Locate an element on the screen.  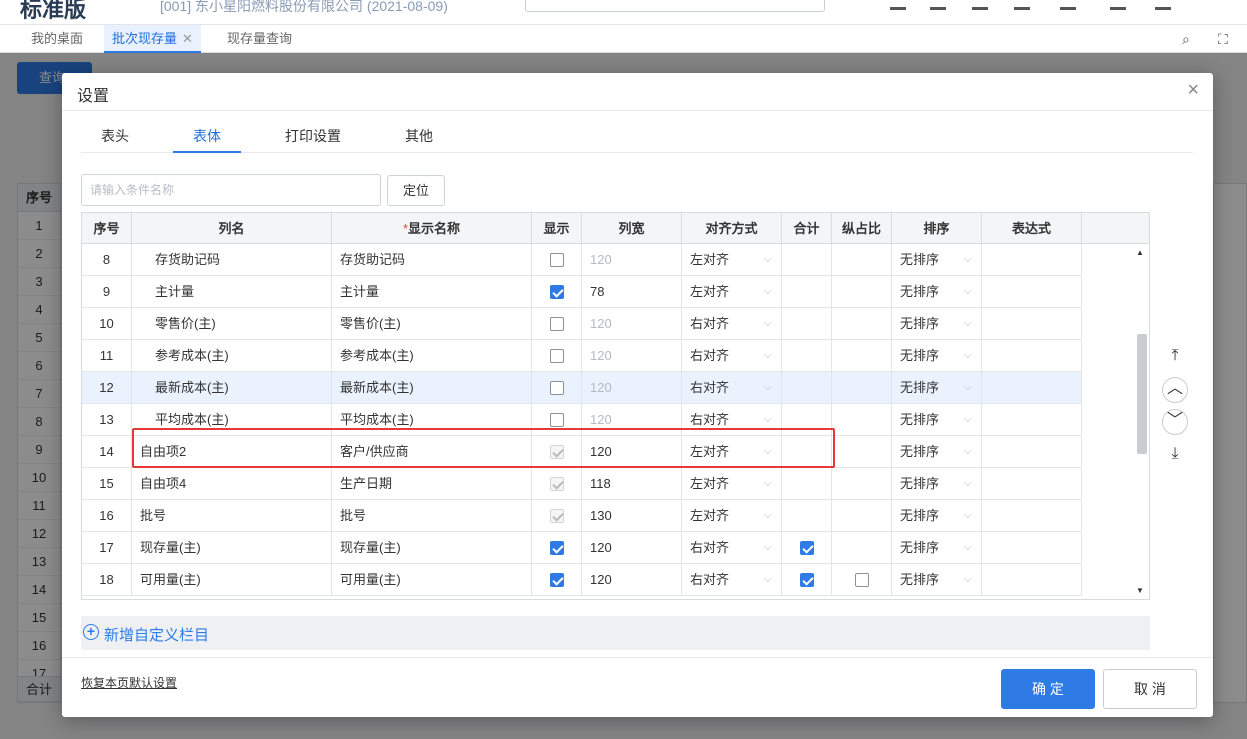
move-to-top-icon: ⤒ is located at coordinates (1175, 356).